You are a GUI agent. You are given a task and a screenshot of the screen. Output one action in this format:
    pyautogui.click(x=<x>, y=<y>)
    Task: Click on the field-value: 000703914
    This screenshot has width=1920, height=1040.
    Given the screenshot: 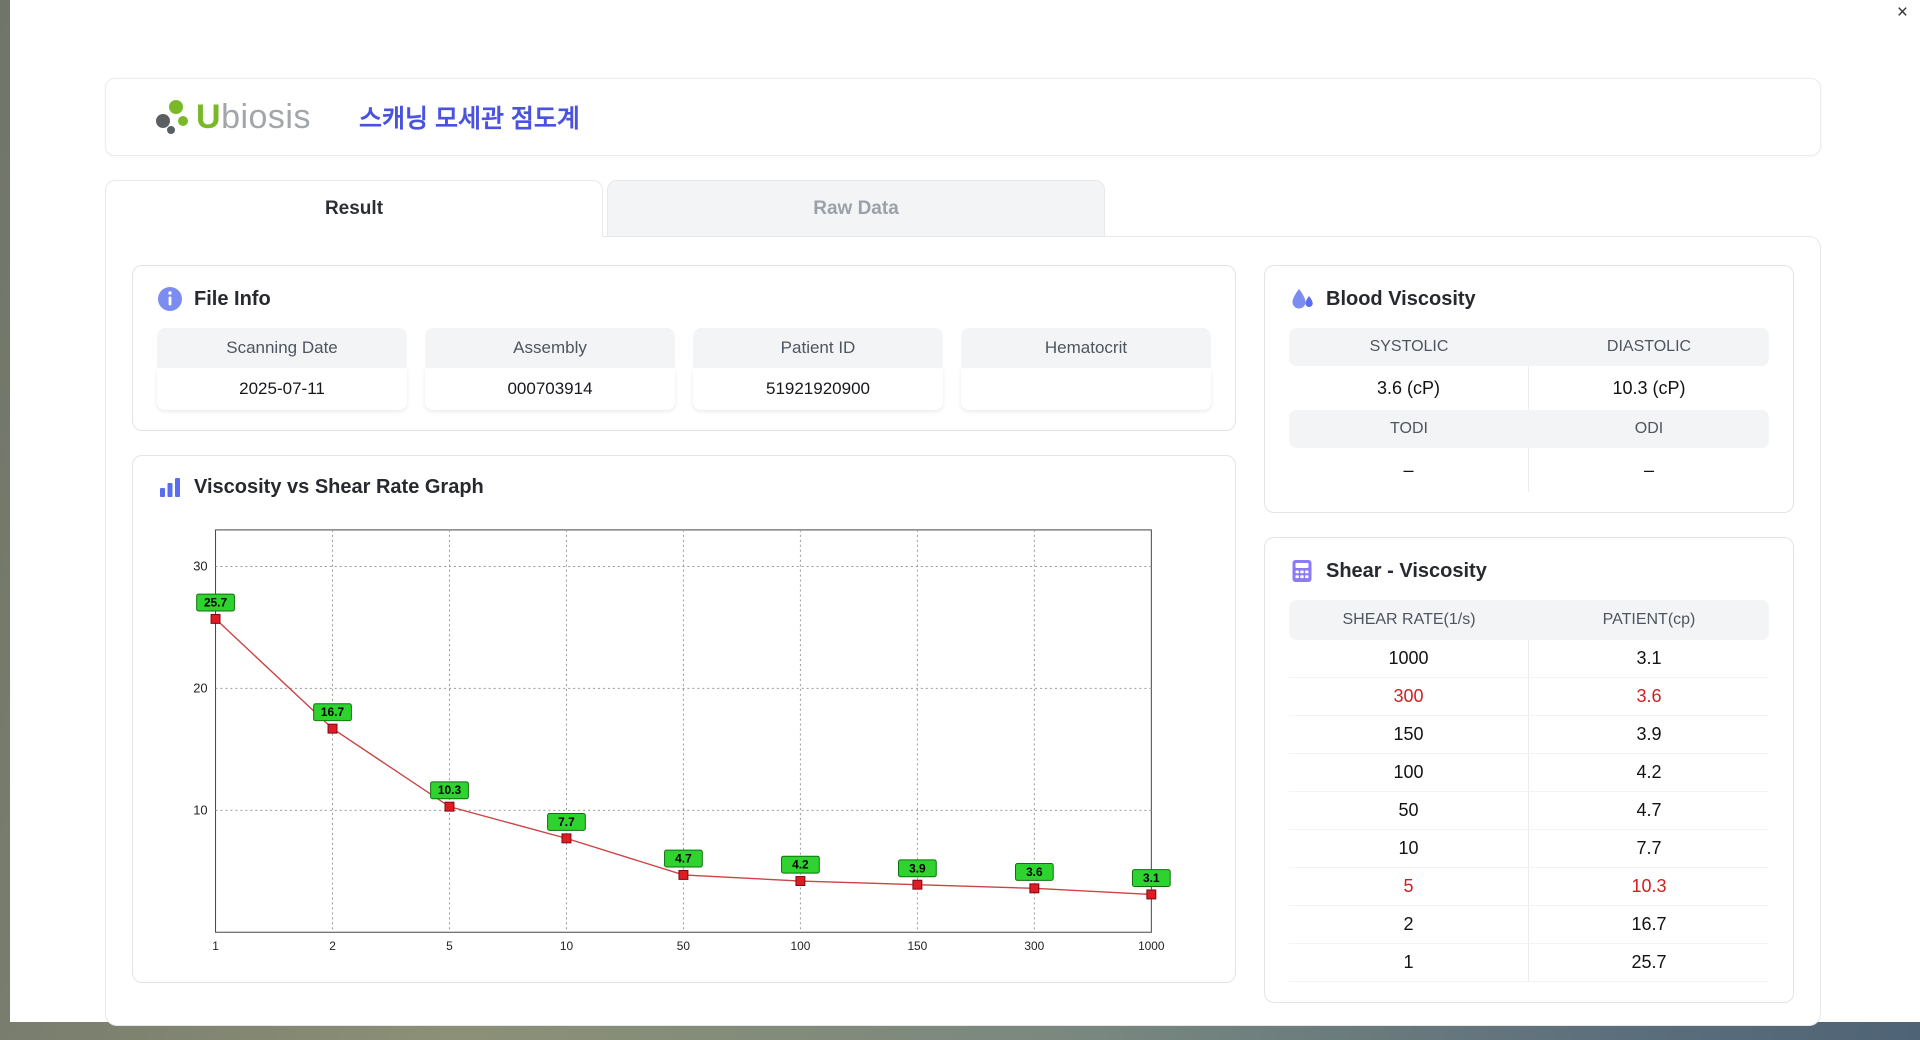 What is the action you would take?
    pyautogui.click(x=550, y=389)
    